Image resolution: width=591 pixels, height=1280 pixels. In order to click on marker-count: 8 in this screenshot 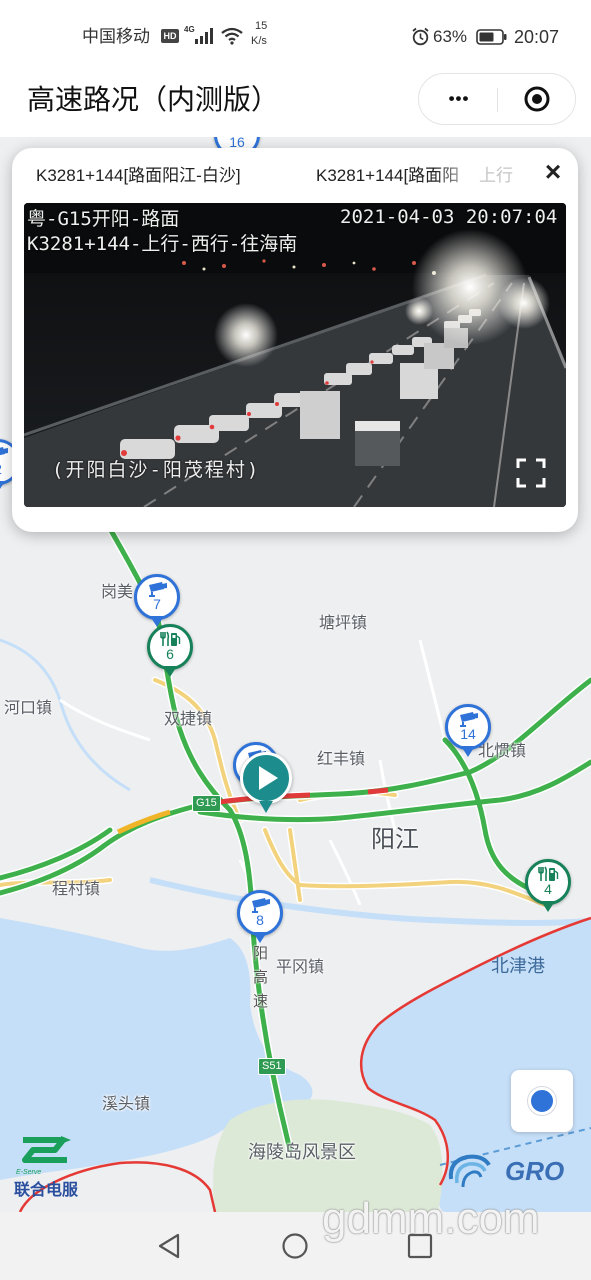, I will do `click(260, 920)`.